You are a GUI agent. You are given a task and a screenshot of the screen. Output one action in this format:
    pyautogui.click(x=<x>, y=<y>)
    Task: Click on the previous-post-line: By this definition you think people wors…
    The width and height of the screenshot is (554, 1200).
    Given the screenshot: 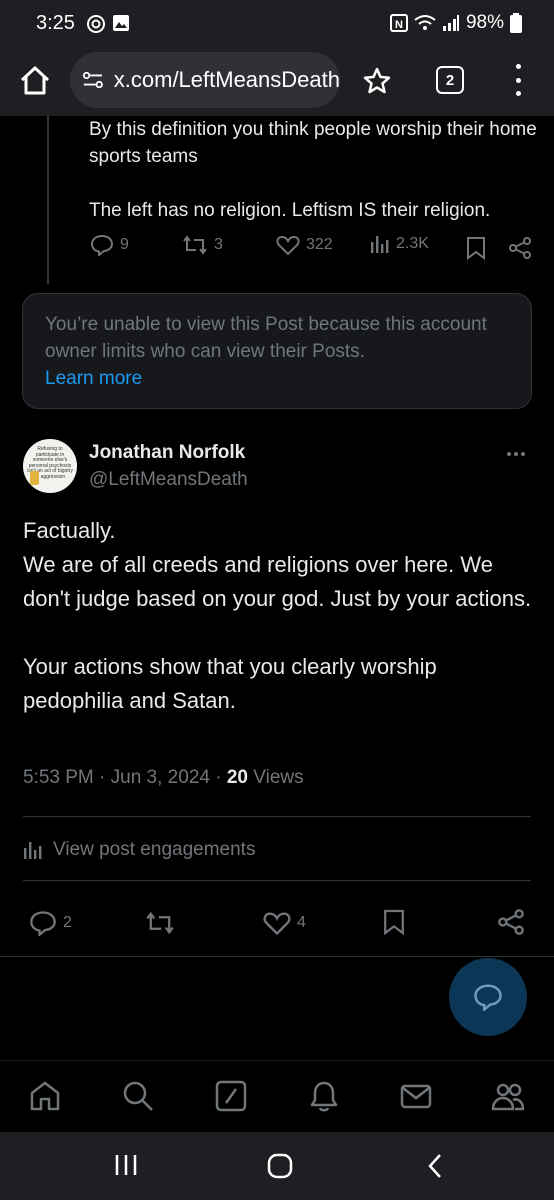 What is the action you would take?
    pyautogui.click(x=313, y=143)
    